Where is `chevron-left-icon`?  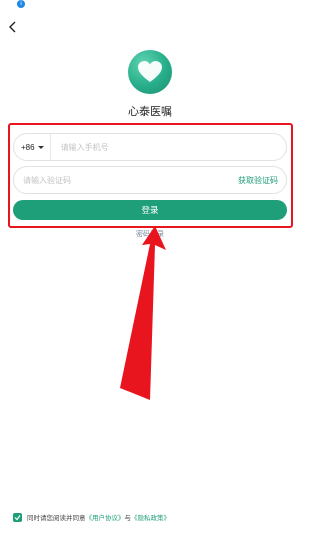
chevron-left-icon is located at coordinates (13, 27).